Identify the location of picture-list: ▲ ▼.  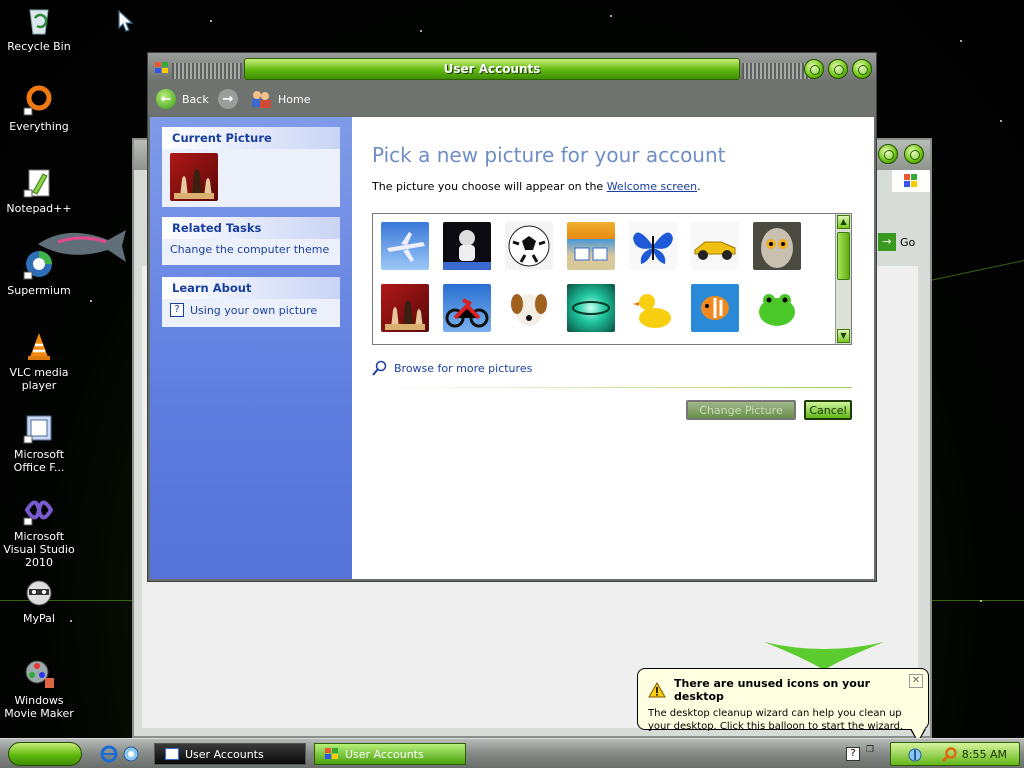
(612, 279).